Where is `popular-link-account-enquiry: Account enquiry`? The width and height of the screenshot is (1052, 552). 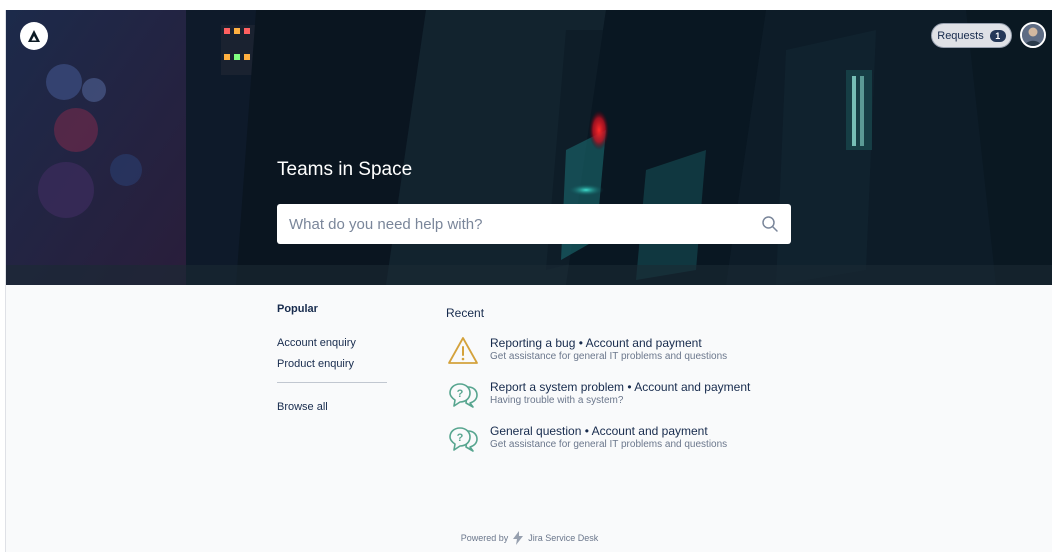 popular-link-account-enquiry: Account enquiry is located at coordinates (333, 343).